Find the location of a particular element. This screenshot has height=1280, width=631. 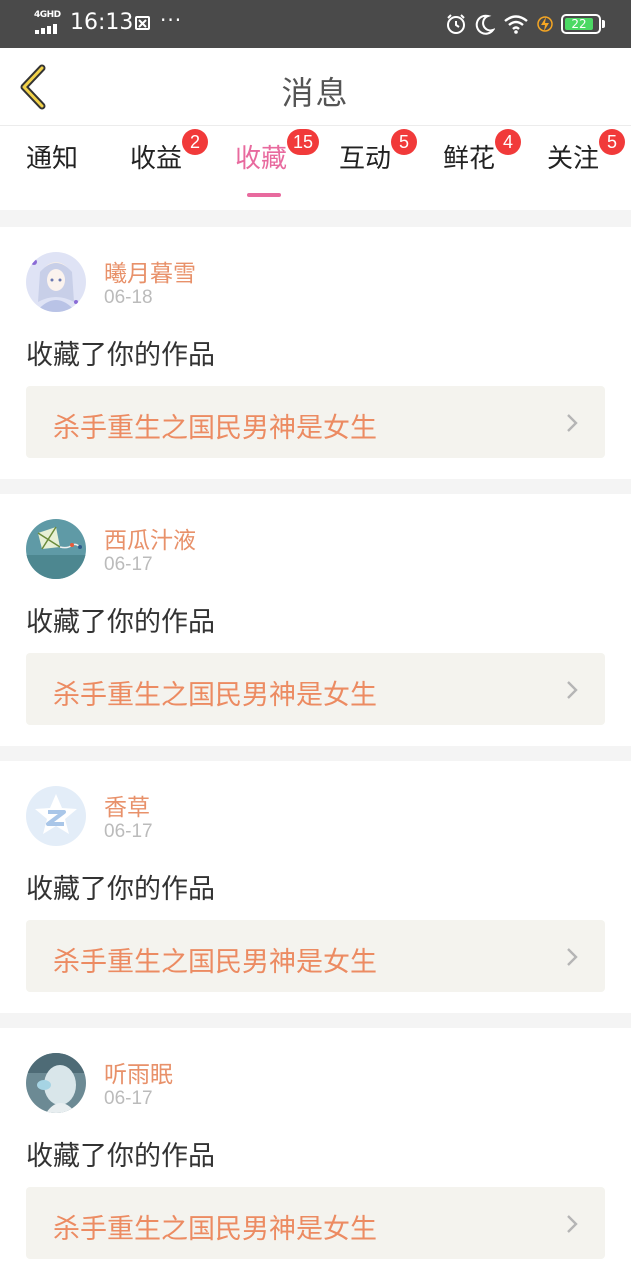

battery-icon: 22 is located at coordinates (583, 24).